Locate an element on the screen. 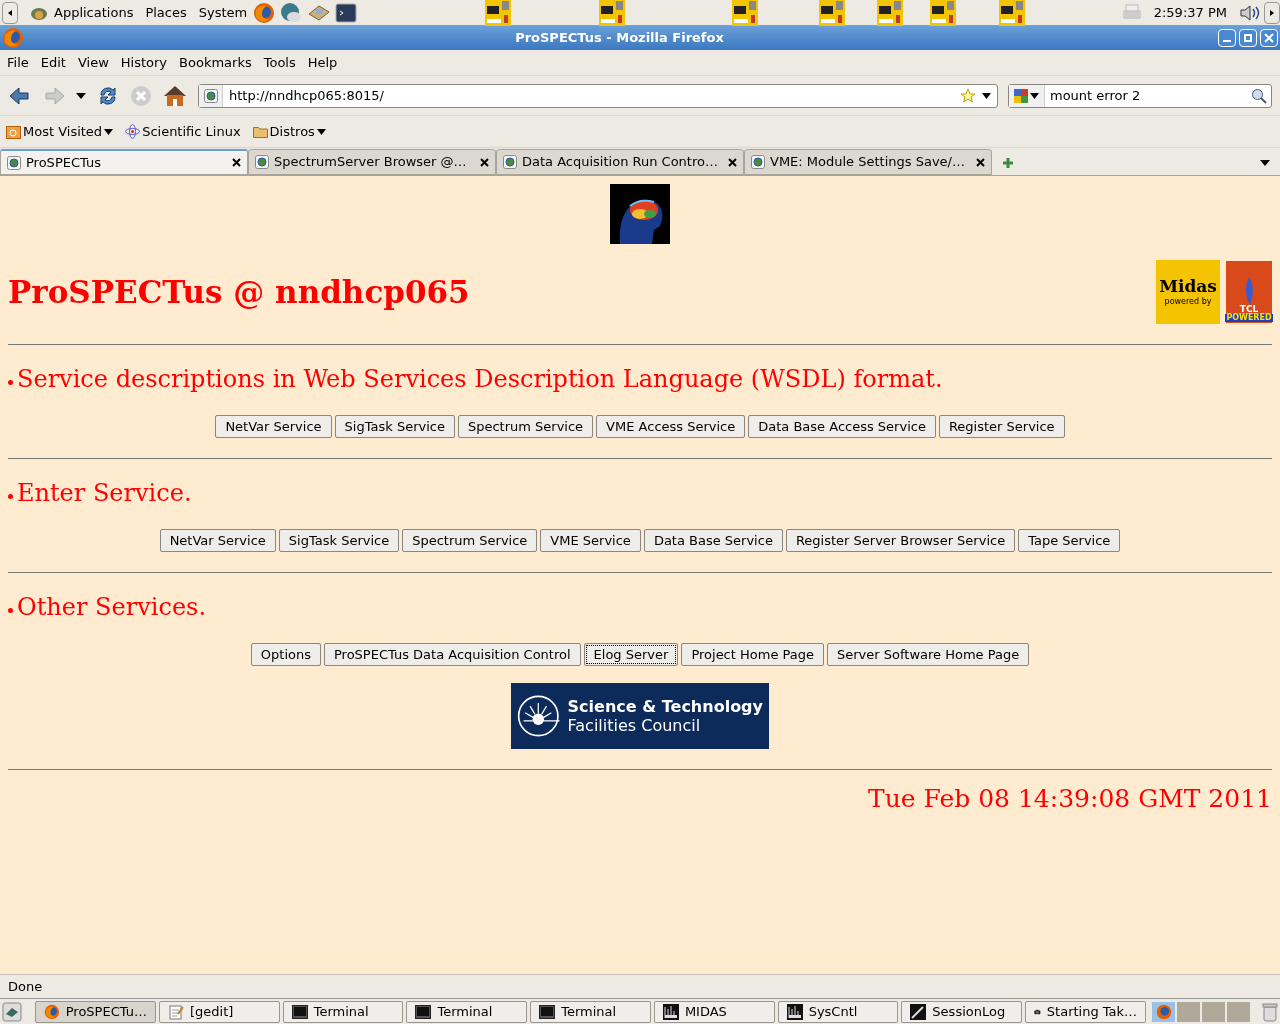 This screenshot has height=1024, width=1280. logo-text: Midas is located at coordinates (1188, 286).